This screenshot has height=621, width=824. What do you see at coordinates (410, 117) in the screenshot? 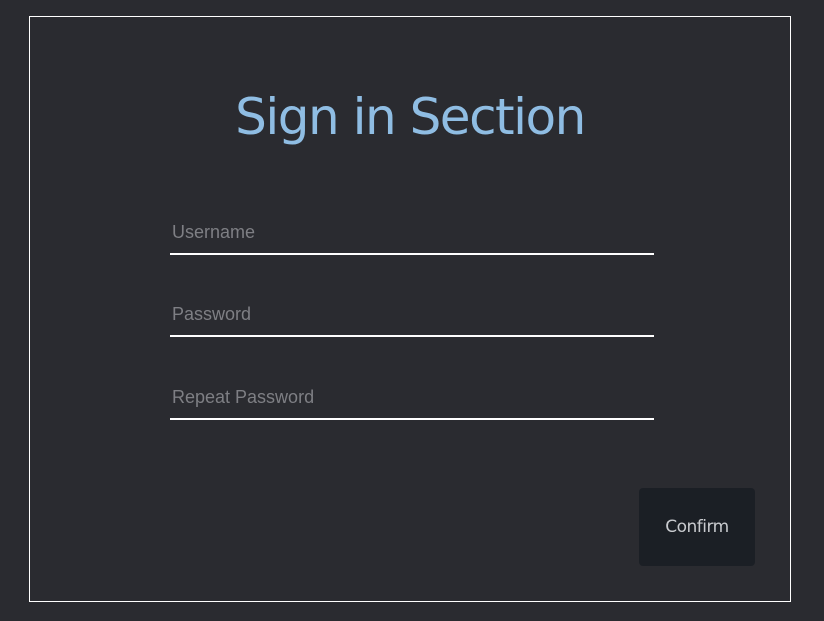
I see `page-title: Sign in Section` at bounding box center [410, 117].